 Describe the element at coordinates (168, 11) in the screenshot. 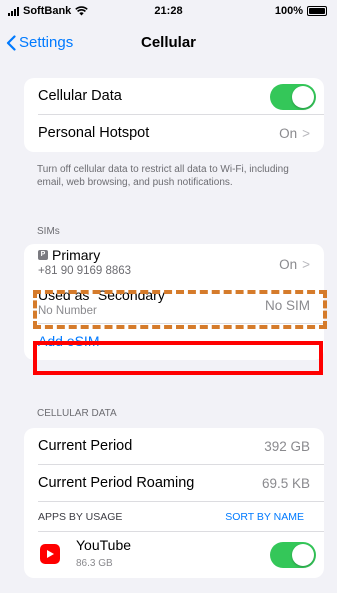

I see `status-bar: SoftBank 21:28 100%` at that location.